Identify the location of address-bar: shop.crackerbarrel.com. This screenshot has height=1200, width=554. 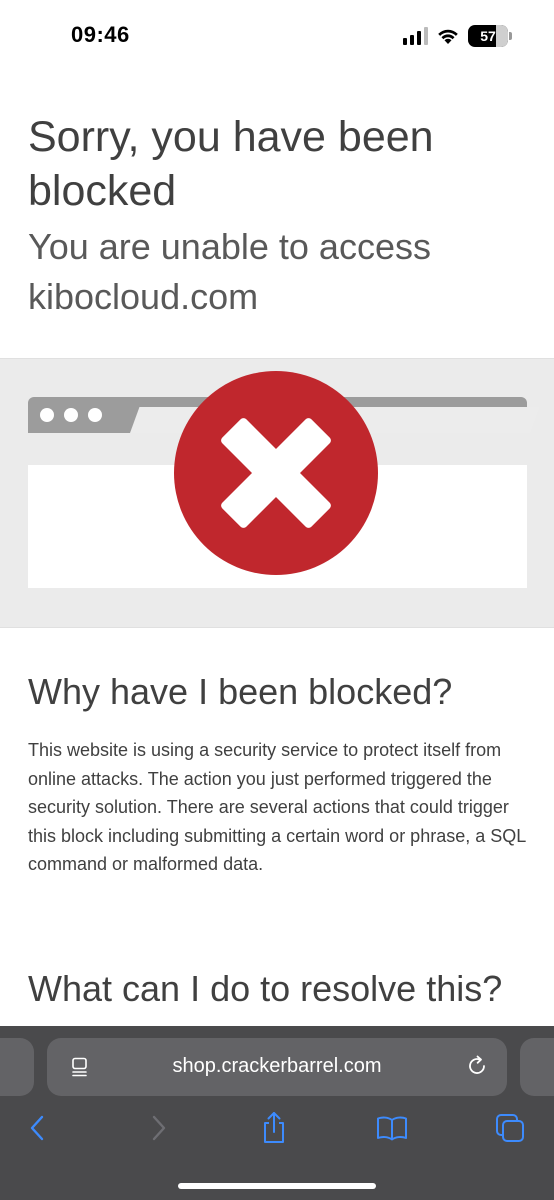
(277, 1067).